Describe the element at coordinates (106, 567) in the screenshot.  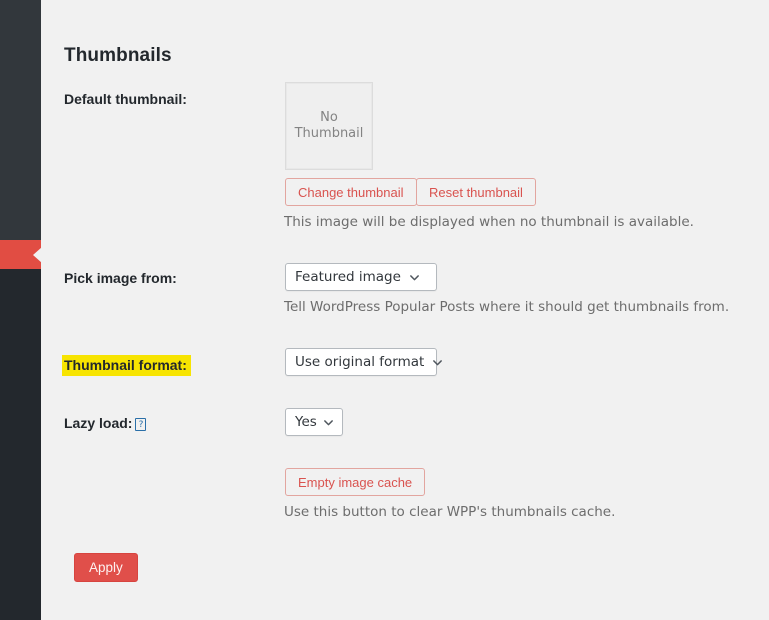
I see `apply-button: Apply` at that location.